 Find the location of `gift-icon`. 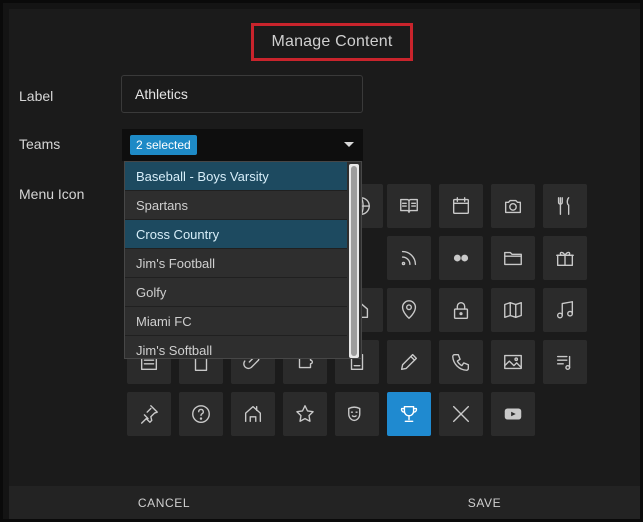

gift-icon is located at coordinates (565, 258).